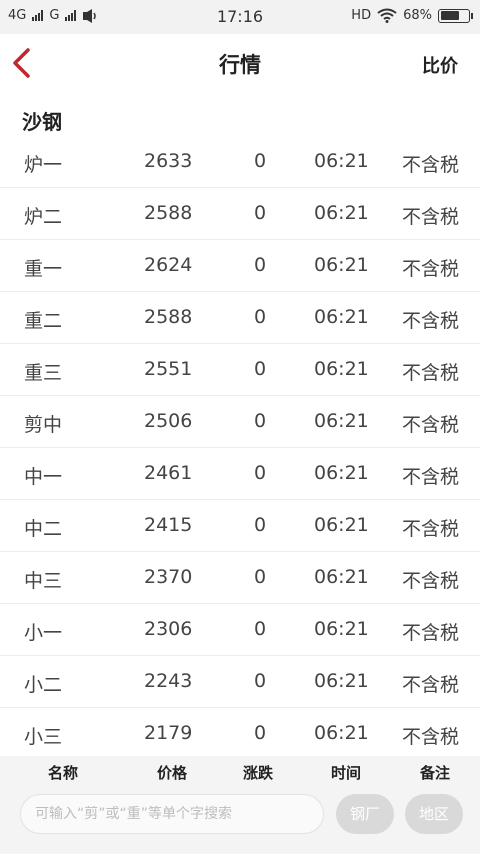 The height and width of the screenshot is (854, 480). I want to click on table-row: 炉二 2588 0 06:21 不含税, so click(240, 214).